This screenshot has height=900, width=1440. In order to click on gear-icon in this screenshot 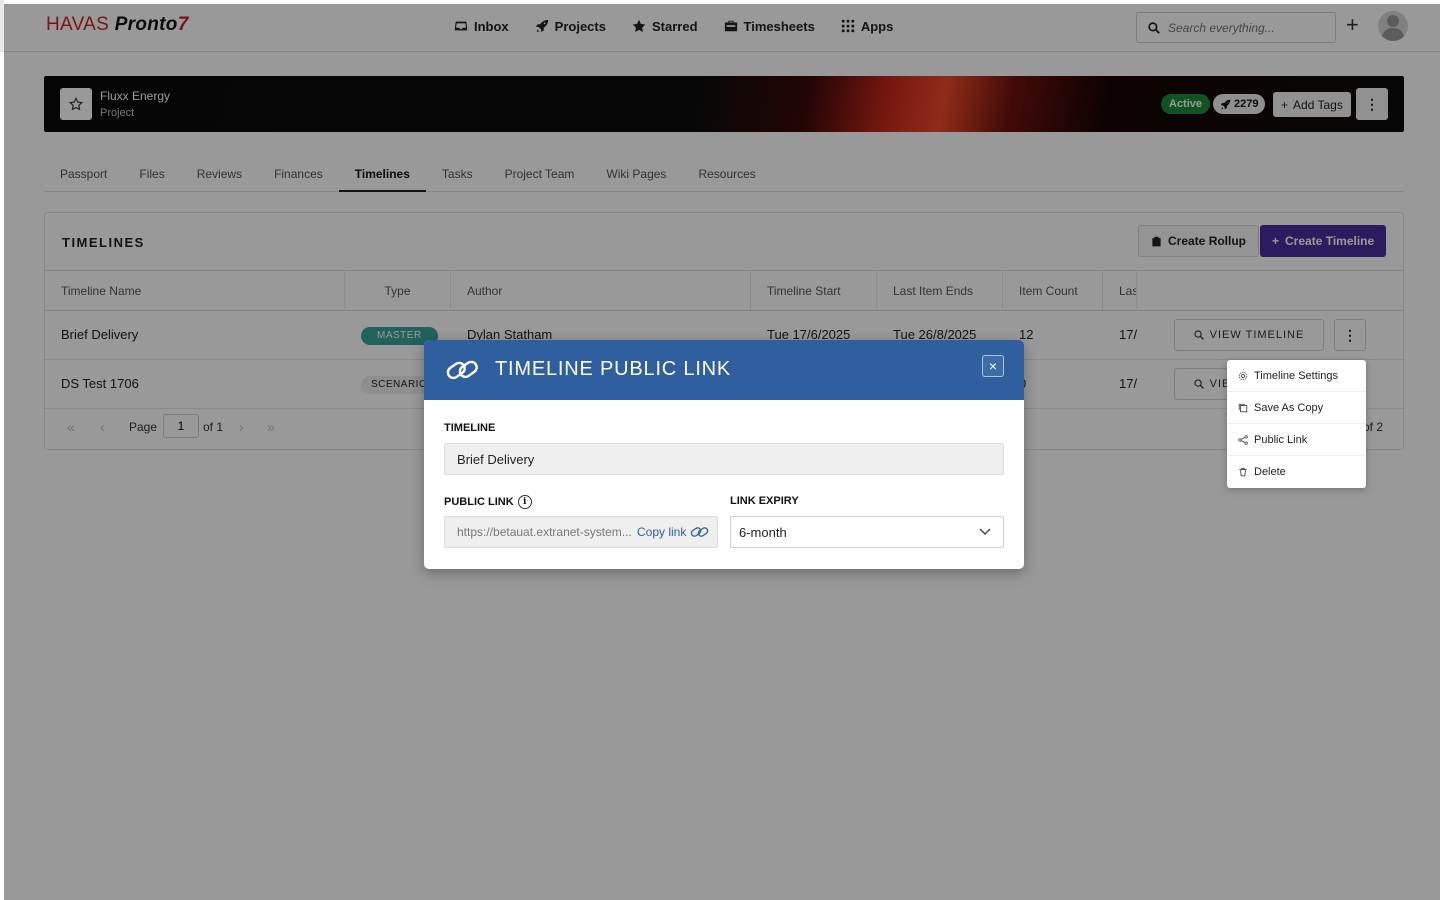, I will do `click(1243, 375)`.